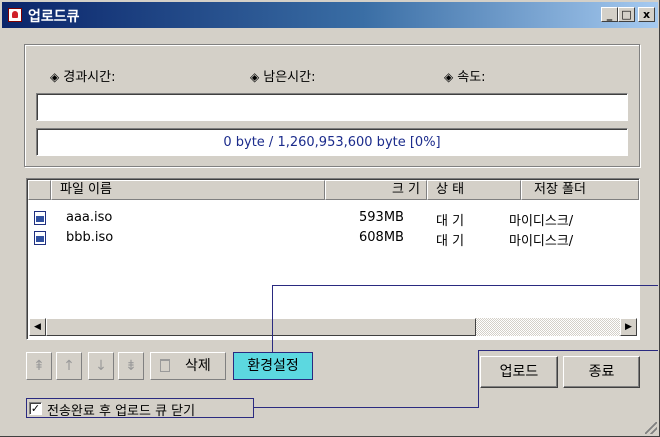  What do you see at coordinates (289, 77) in the screenshot?
I see `remaining-time-label: 남은시간:` at bounding box center [289, 77].